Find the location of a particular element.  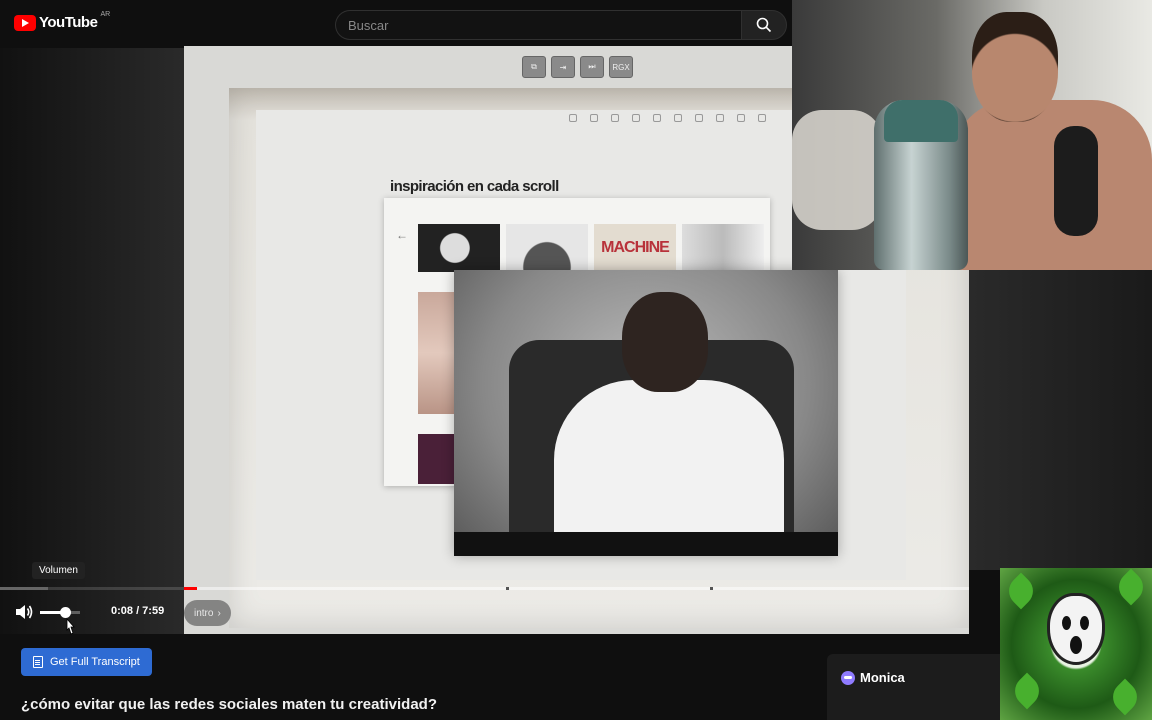

ghostface-mask is located at coordinates (1076, 629).